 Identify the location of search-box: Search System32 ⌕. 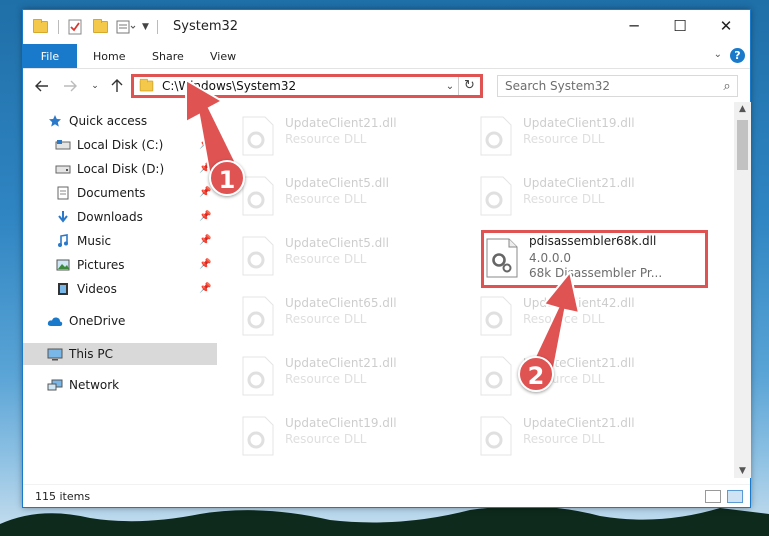
(617, 86).